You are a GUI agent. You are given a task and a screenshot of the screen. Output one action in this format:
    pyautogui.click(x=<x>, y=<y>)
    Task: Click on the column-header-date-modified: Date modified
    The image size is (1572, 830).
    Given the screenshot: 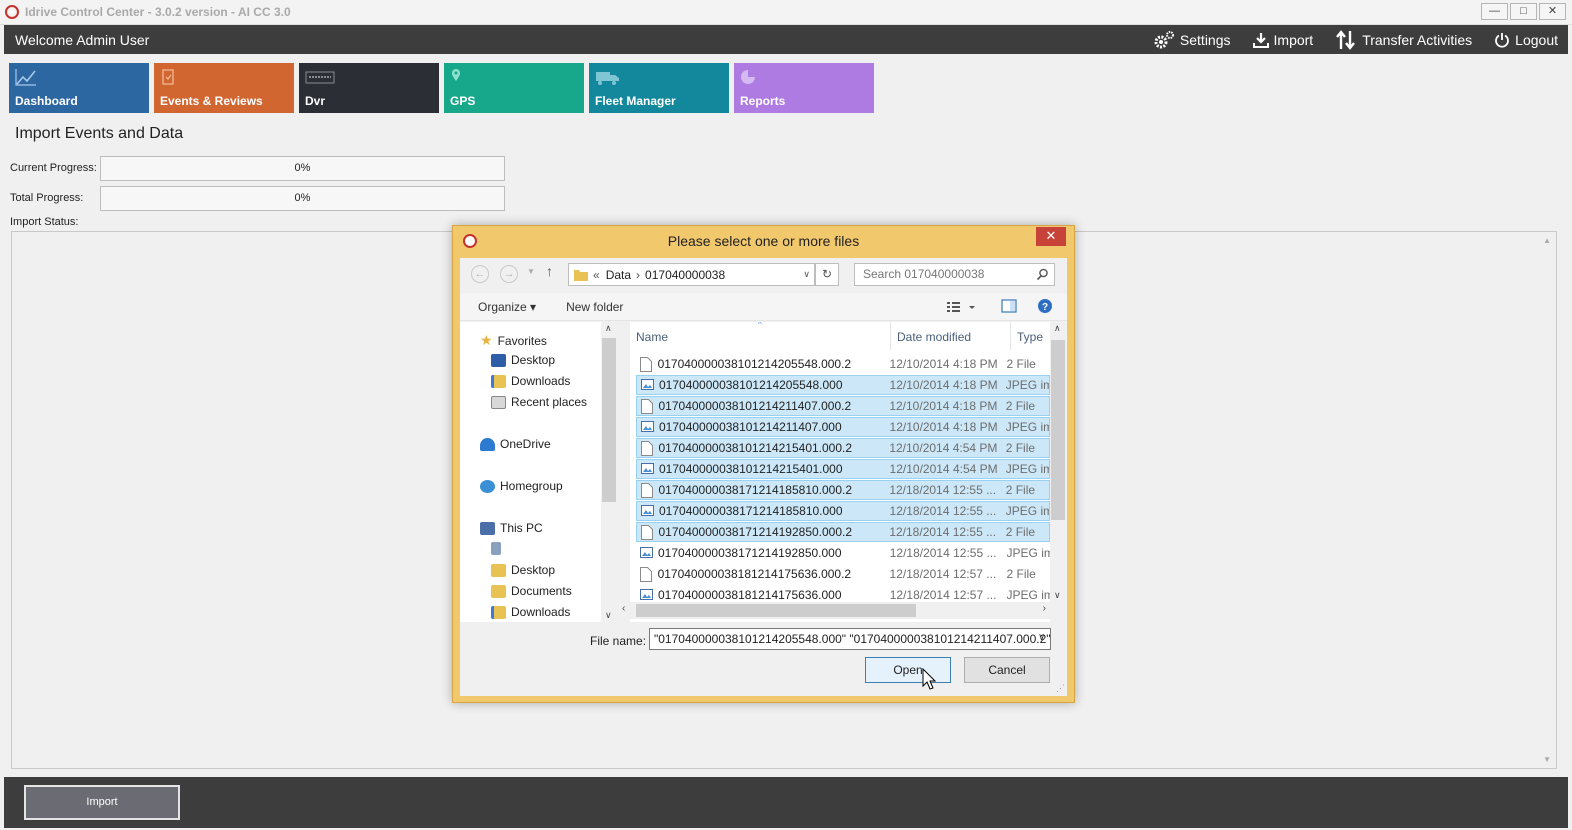 What is the action you would take?
    pyautogui.click(x=934, y=338)
    